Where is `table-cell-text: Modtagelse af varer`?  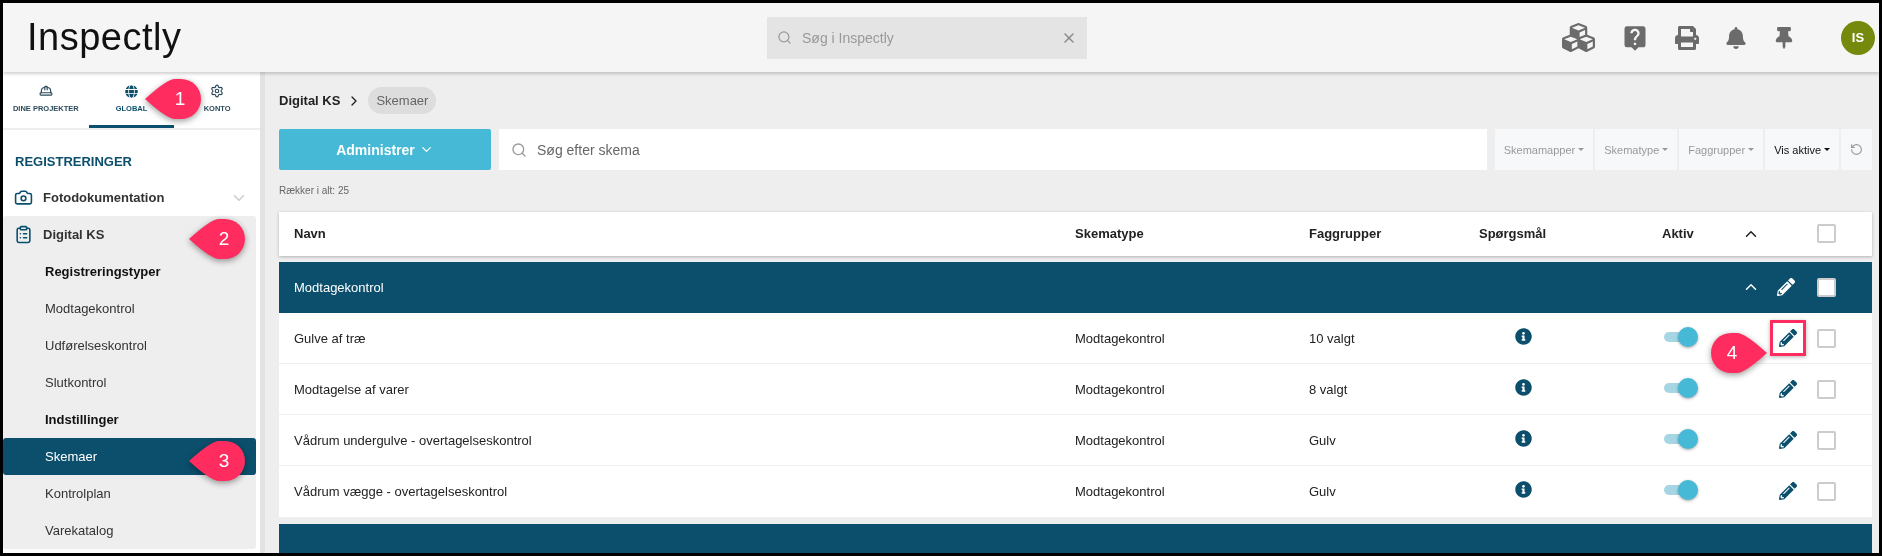
table-cell-text: Modtagelse af varer is located at coordinates (352, 389).